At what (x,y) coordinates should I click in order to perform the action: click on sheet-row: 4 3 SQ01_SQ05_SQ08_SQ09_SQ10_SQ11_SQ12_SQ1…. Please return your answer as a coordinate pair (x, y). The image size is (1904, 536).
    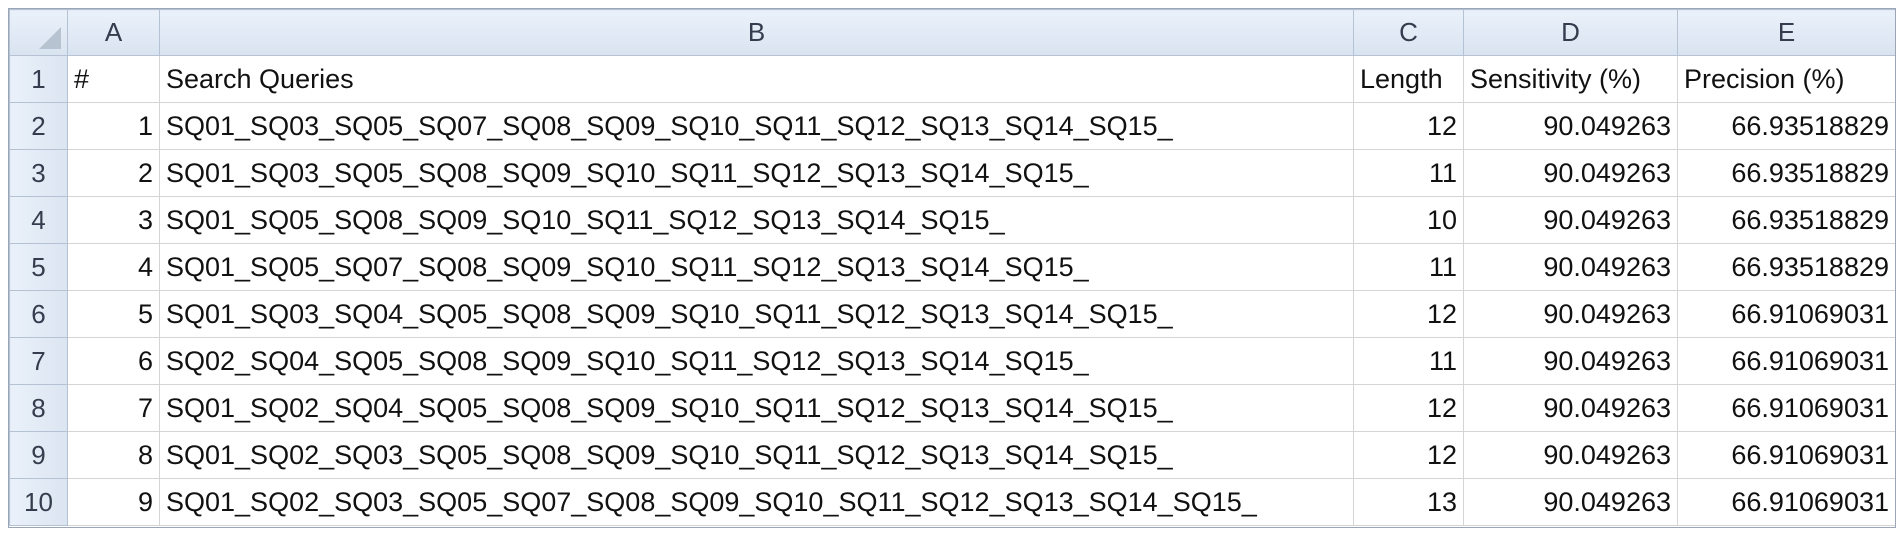
    Looking at the image, I should click on (952, 220).